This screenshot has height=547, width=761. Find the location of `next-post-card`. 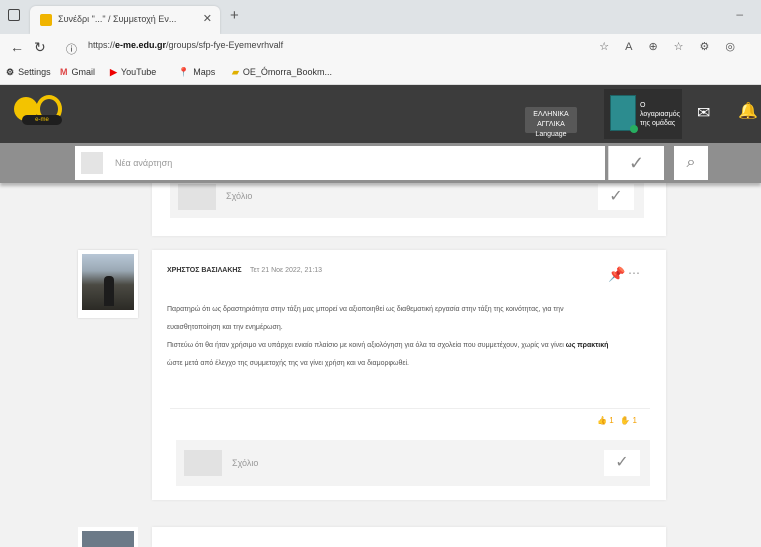

next-post-card is located at coordinates (409, 537).